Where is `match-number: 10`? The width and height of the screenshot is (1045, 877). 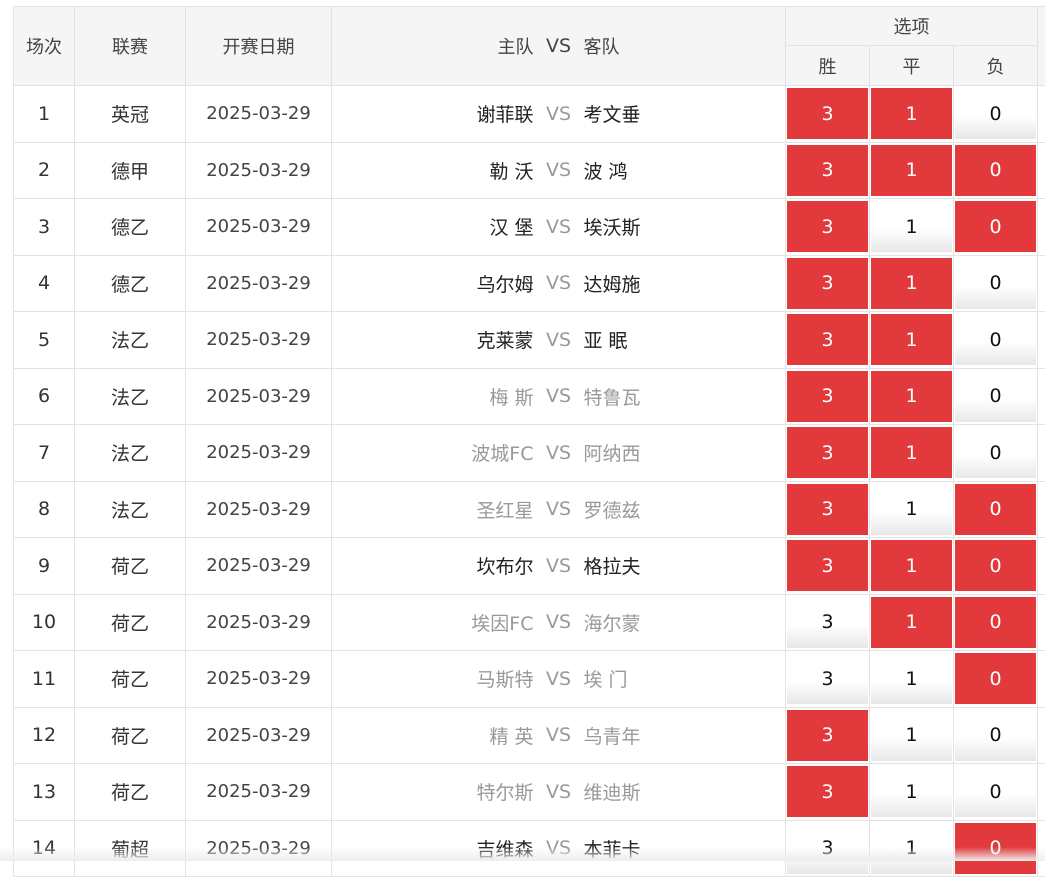
match-number: 10 is located at coordinates (44, 622).